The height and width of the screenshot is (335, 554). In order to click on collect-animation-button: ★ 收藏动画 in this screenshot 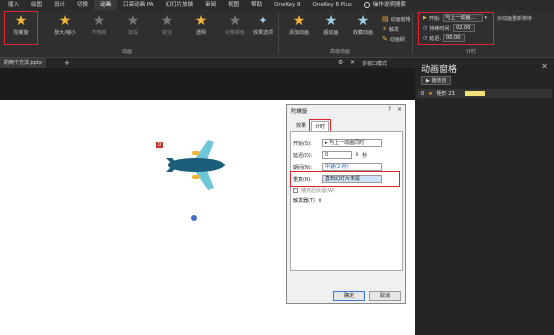, I will do `click(363, 29)`.